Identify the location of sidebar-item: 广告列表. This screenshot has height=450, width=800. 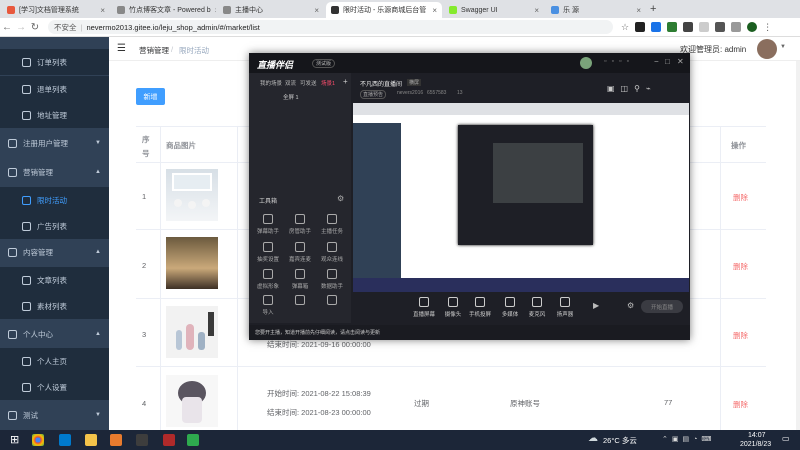
(54, 226).